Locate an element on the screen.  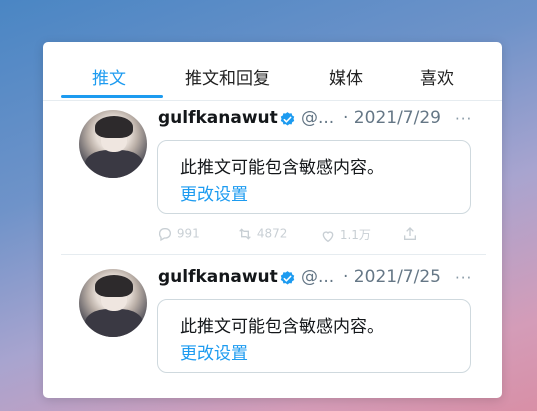
tab-tweets-and-replies: 推文和回复 is located at coordinates (227, 76).